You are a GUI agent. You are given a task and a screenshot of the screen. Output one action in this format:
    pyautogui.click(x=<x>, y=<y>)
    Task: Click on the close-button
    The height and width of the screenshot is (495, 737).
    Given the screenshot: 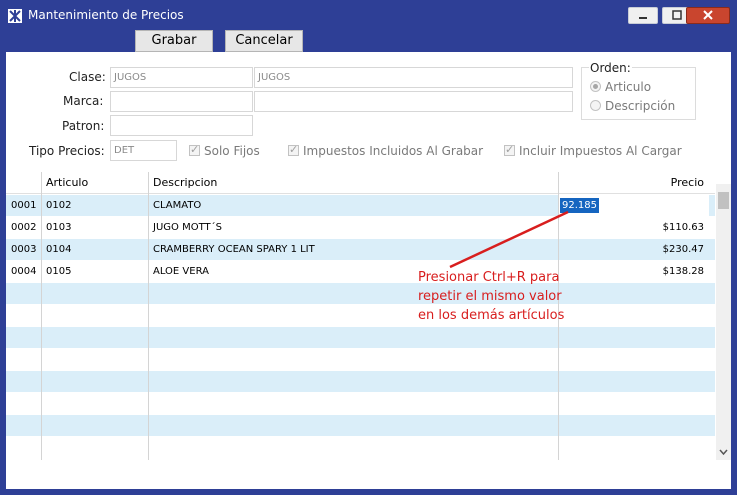 What is the action you would take?
    pyautogui.click(x=708, y=15)
    